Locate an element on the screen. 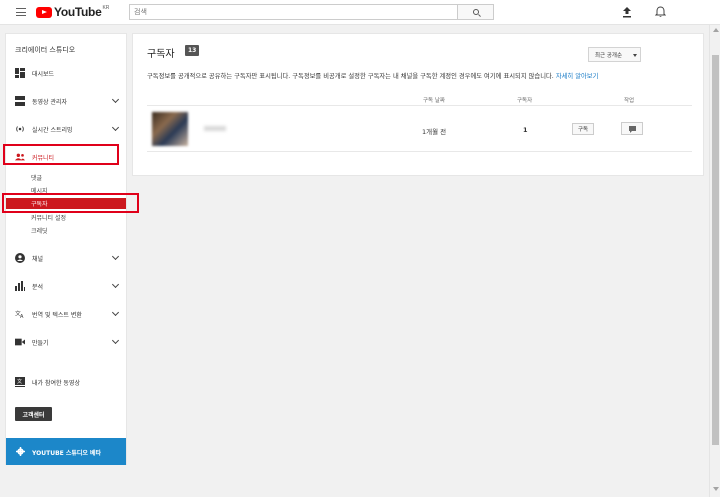  subscribe-date: 1개월 전 is located at coordinates (434, 132).